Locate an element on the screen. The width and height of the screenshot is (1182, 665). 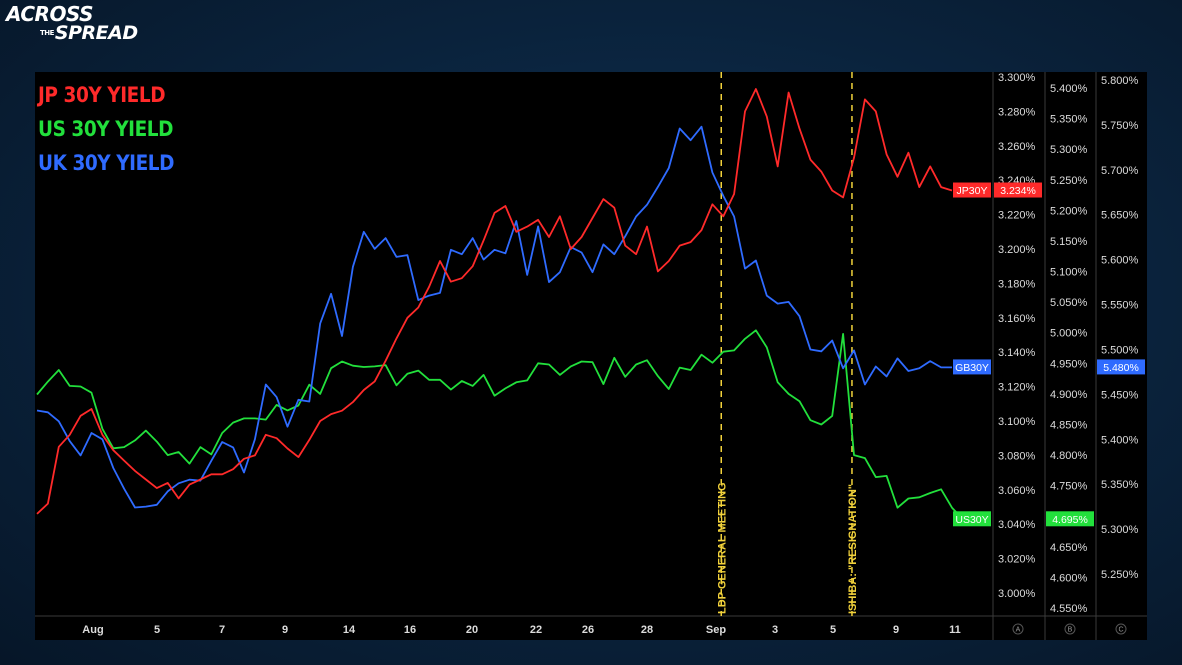
x-tick-label: Aug is located at coordinates (92, 630).